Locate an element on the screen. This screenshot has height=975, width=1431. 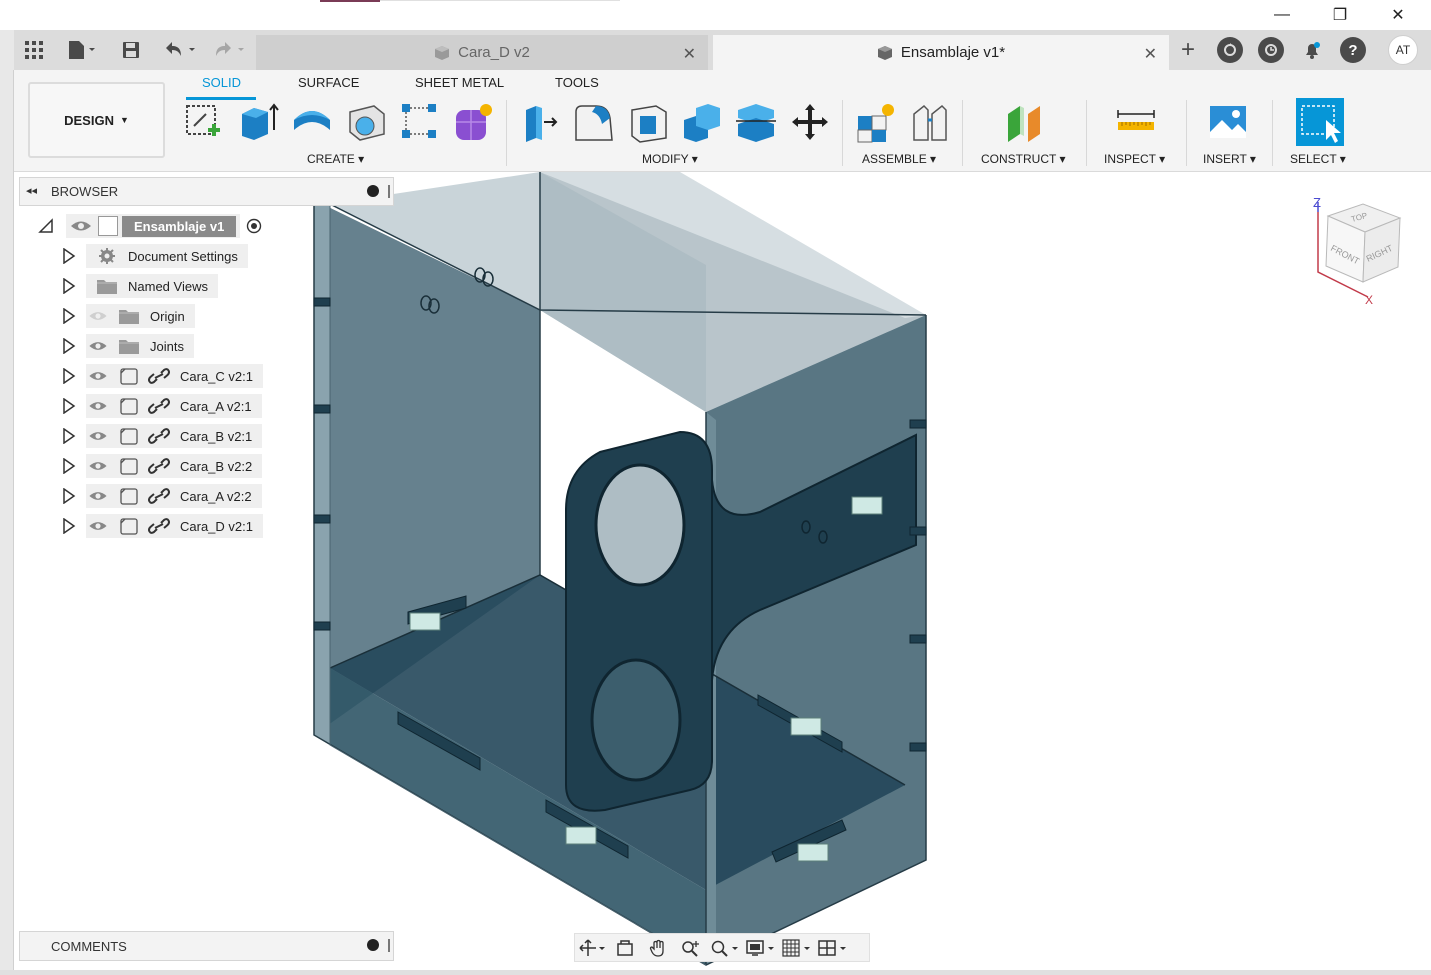
tree-item-box: Cara_B v2:1 is located at coordinates (174, 436).